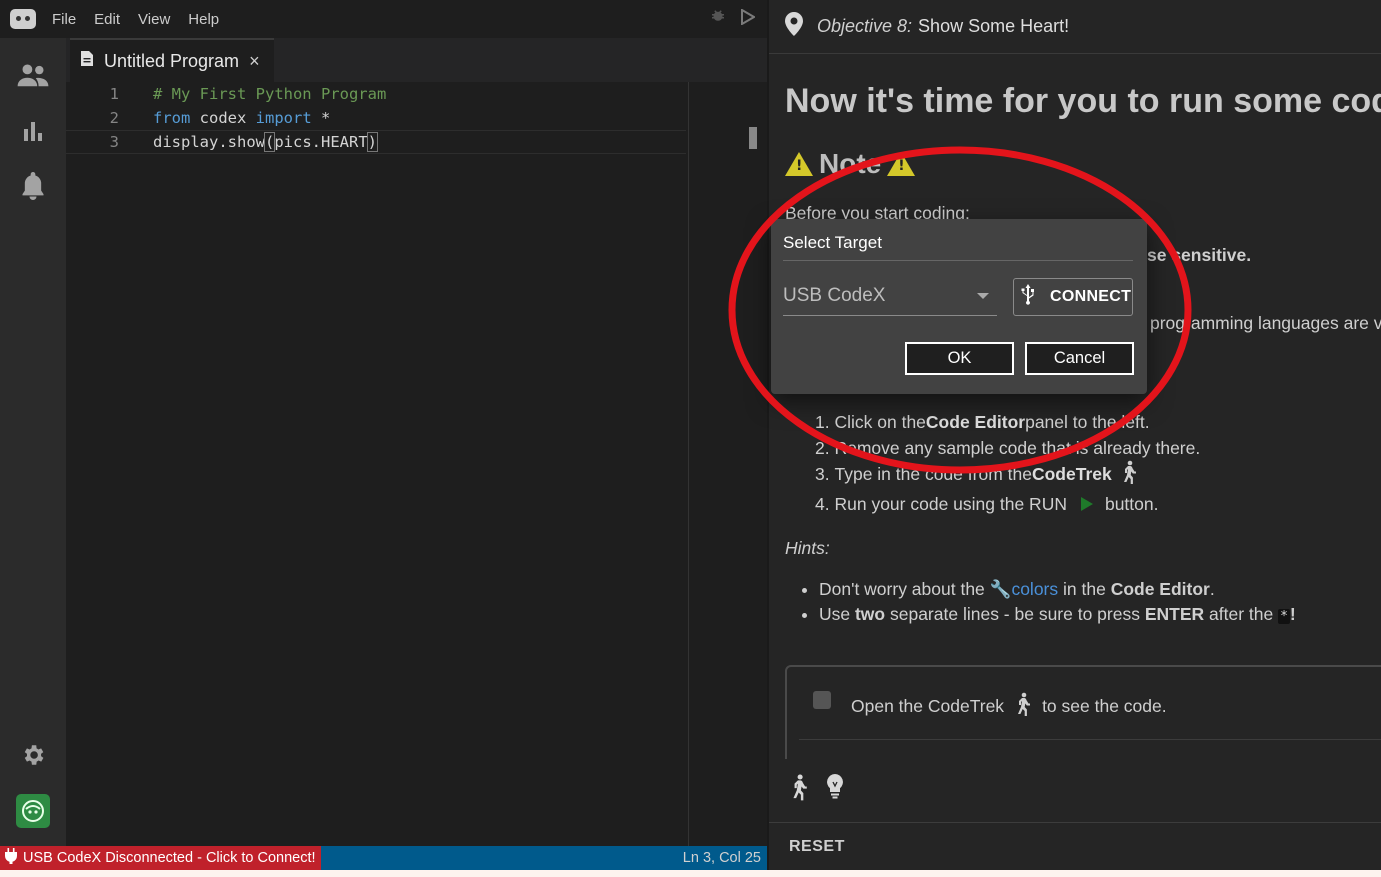  Describe the element at coordinates (172, 118) in the screenshot. I see `code-keyword: from` at that location.